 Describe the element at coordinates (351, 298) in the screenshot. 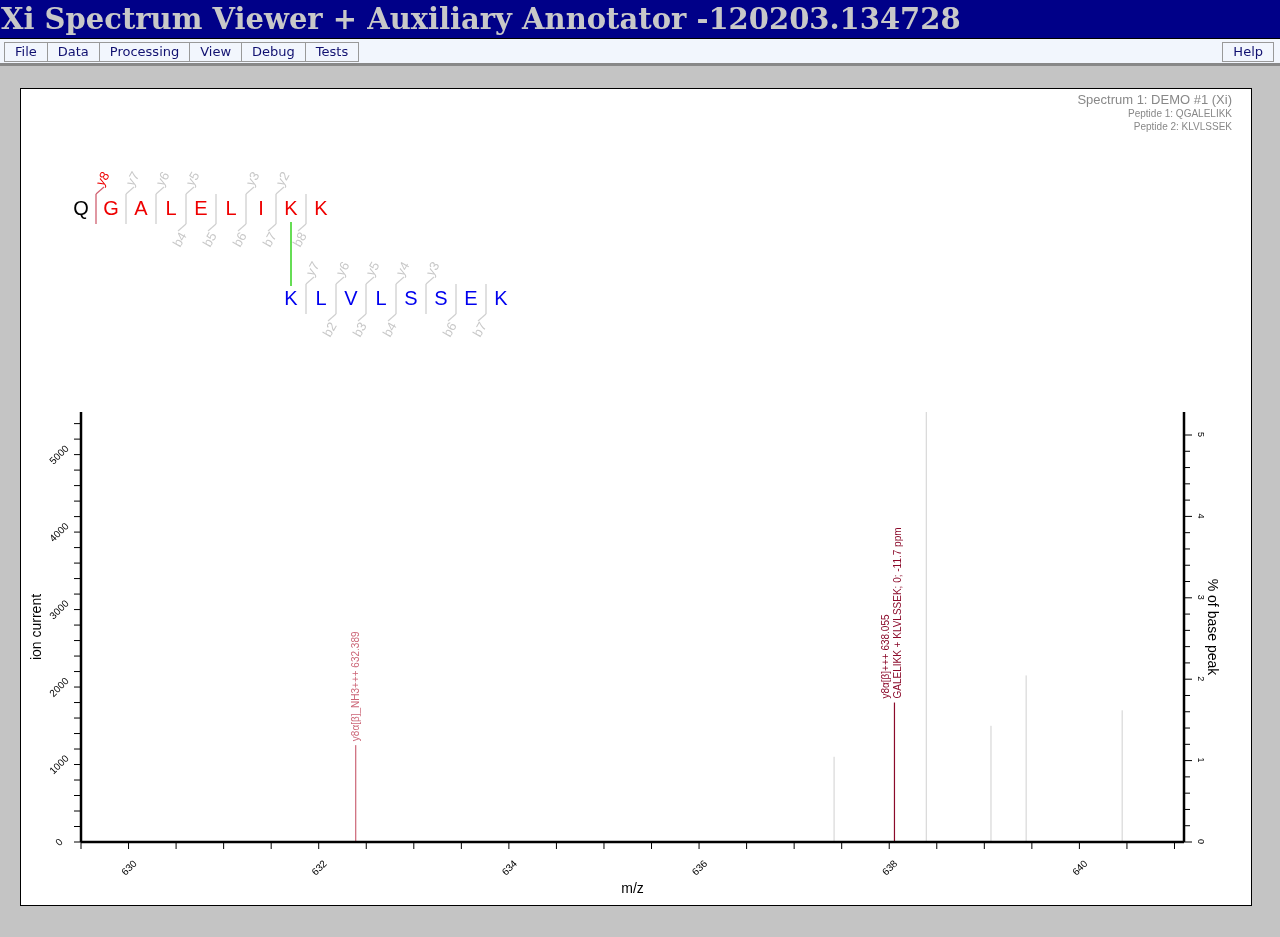

I see `residue-letter: V` at that location.